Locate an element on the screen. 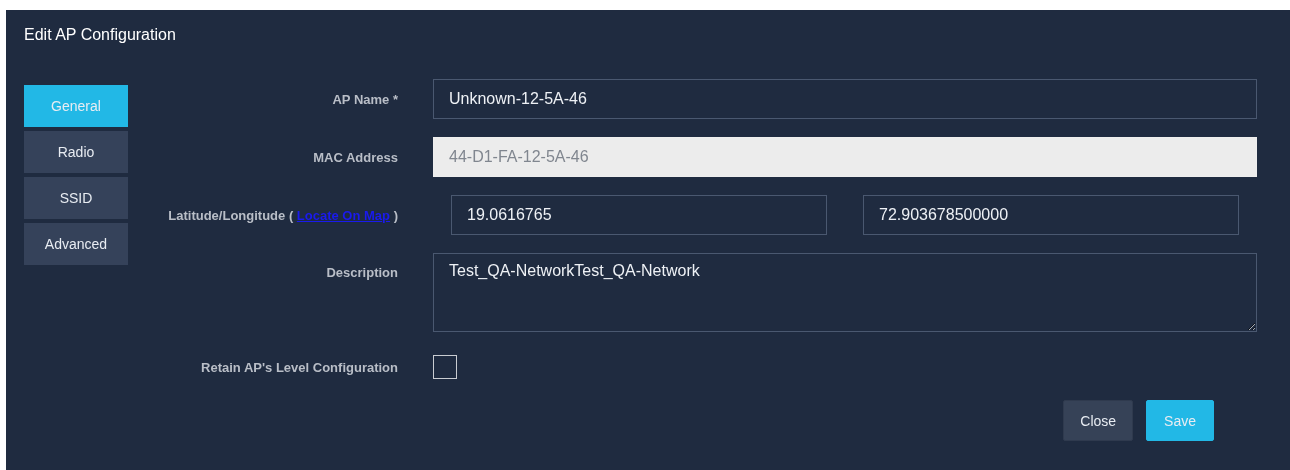  latitude-field: 19.0616765 is located at coordinates (639, 215).